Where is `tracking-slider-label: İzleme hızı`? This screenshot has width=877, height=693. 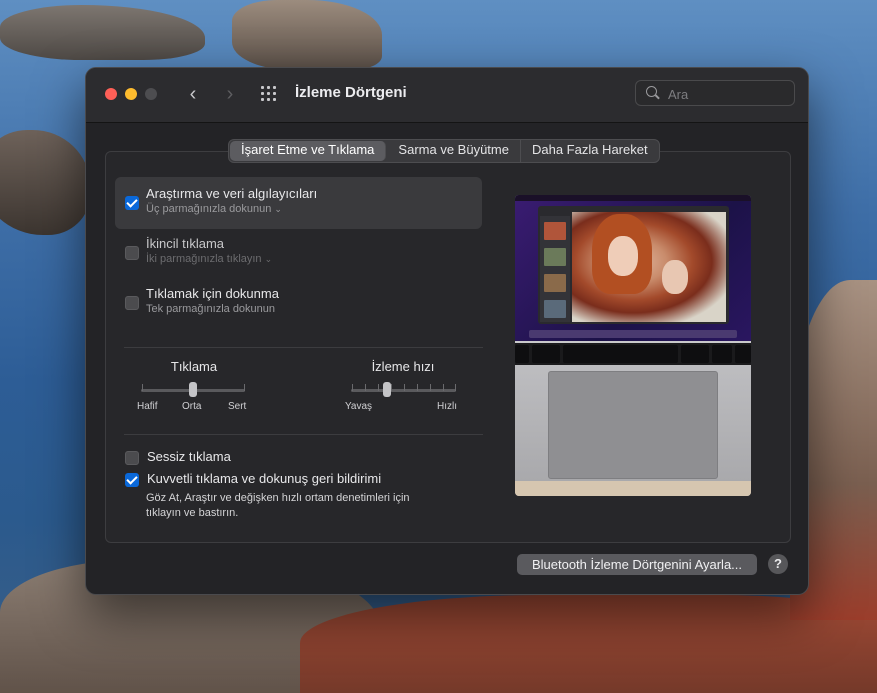
tracking-slider-label: İzleme hızı is located at coordinates (403, 366).